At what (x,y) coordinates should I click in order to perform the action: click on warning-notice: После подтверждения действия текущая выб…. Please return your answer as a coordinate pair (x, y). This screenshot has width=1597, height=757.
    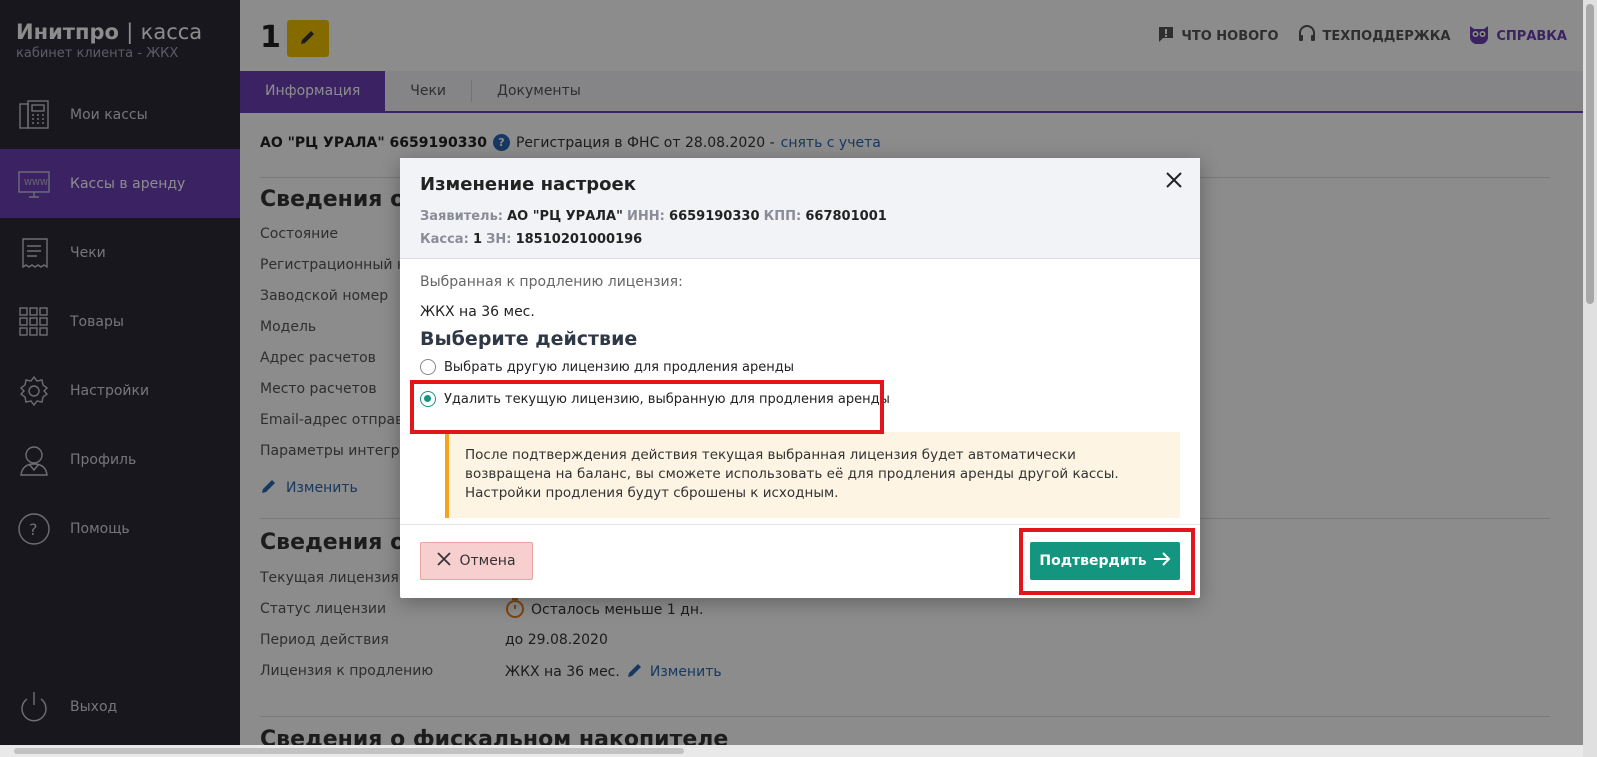
    Looking at the image, I should click on (812, 475).